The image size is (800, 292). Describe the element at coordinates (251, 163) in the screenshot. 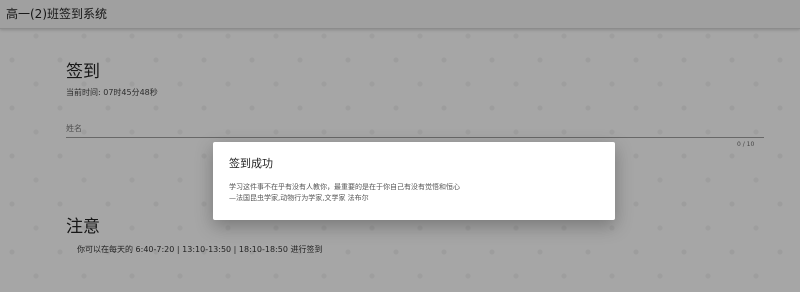

I see `dialog-title: 签到成功` at that location.